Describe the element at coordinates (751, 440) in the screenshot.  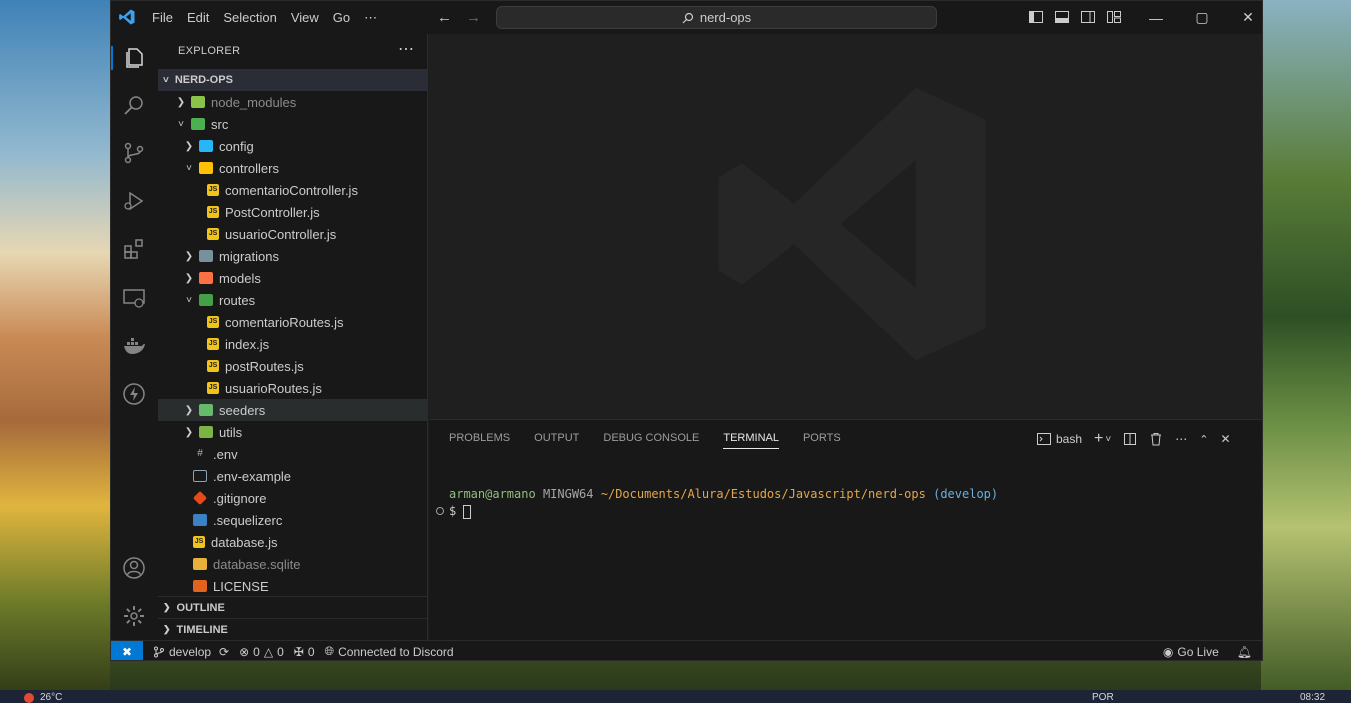
I see `tab-terminal: TERMINAL` at that location.